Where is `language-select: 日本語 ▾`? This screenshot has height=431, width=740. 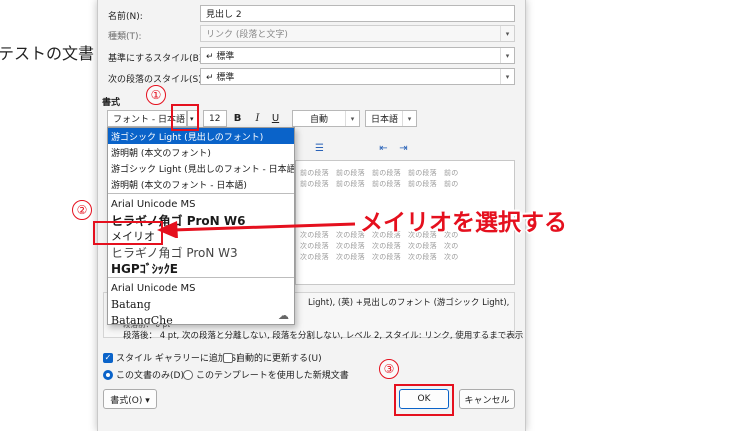
language-select: 日本語 ▾ is located at coordinates (391, 118).